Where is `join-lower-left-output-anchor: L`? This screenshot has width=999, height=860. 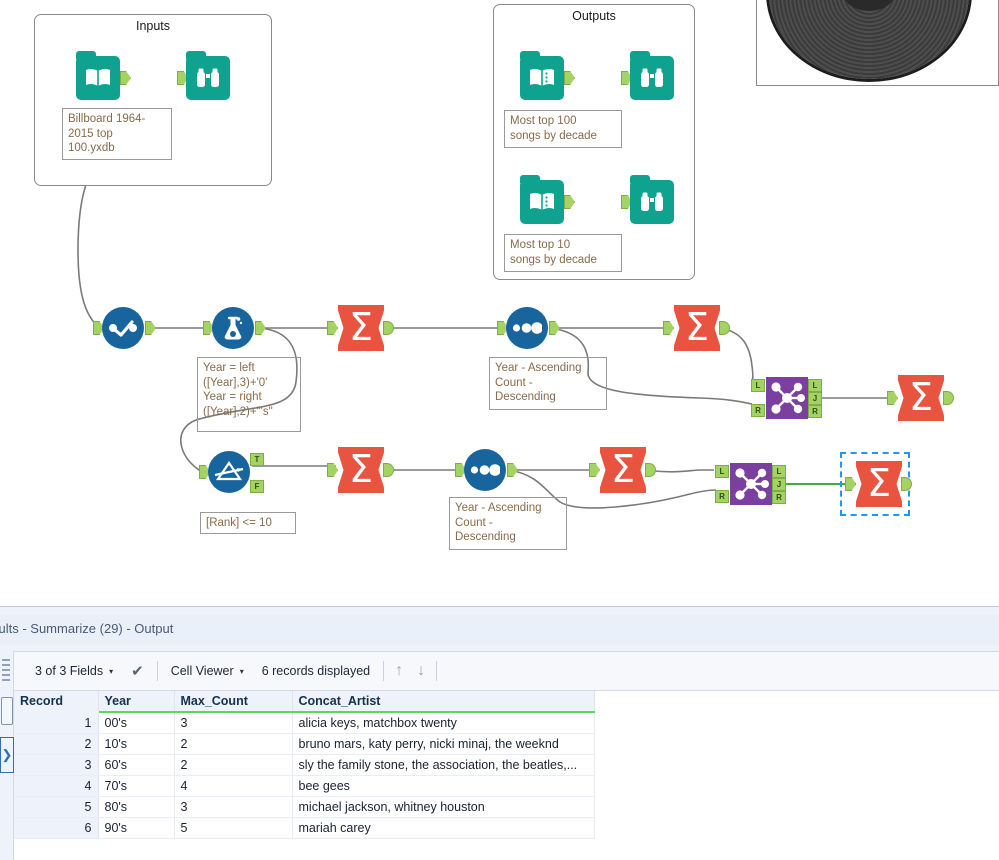 join-lower-left-output-anchor: L is located at coordinates (779, 471).